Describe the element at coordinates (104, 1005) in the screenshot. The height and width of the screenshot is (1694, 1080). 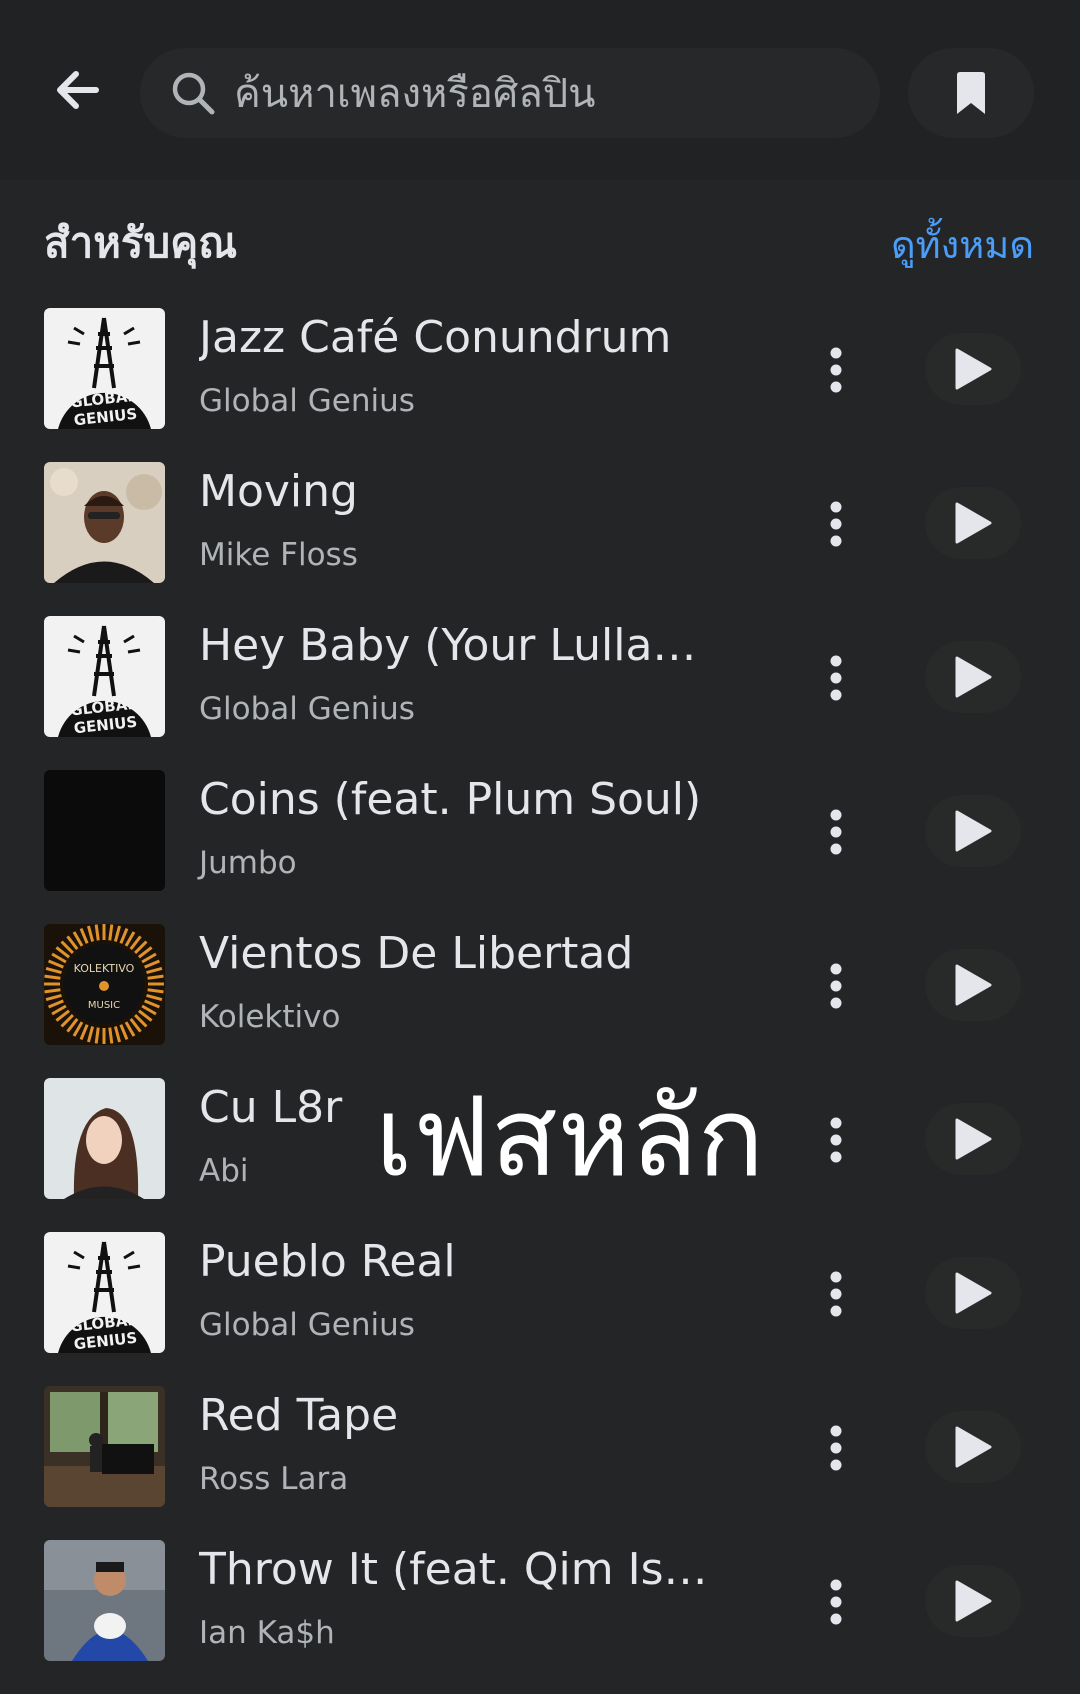
I see `svg-text: MUSIC` at that location.